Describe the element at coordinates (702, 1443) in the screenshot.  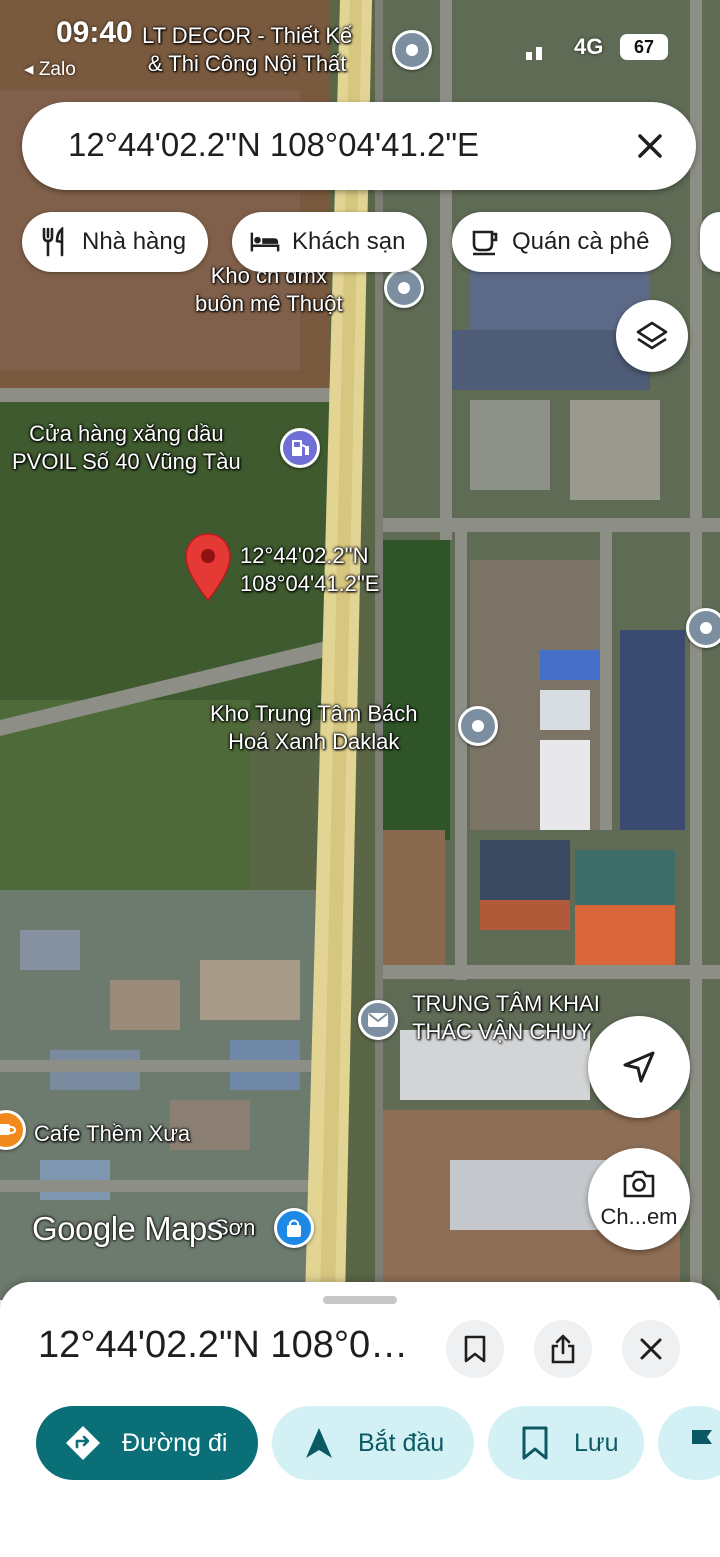
I see `flag-icon` at that location.